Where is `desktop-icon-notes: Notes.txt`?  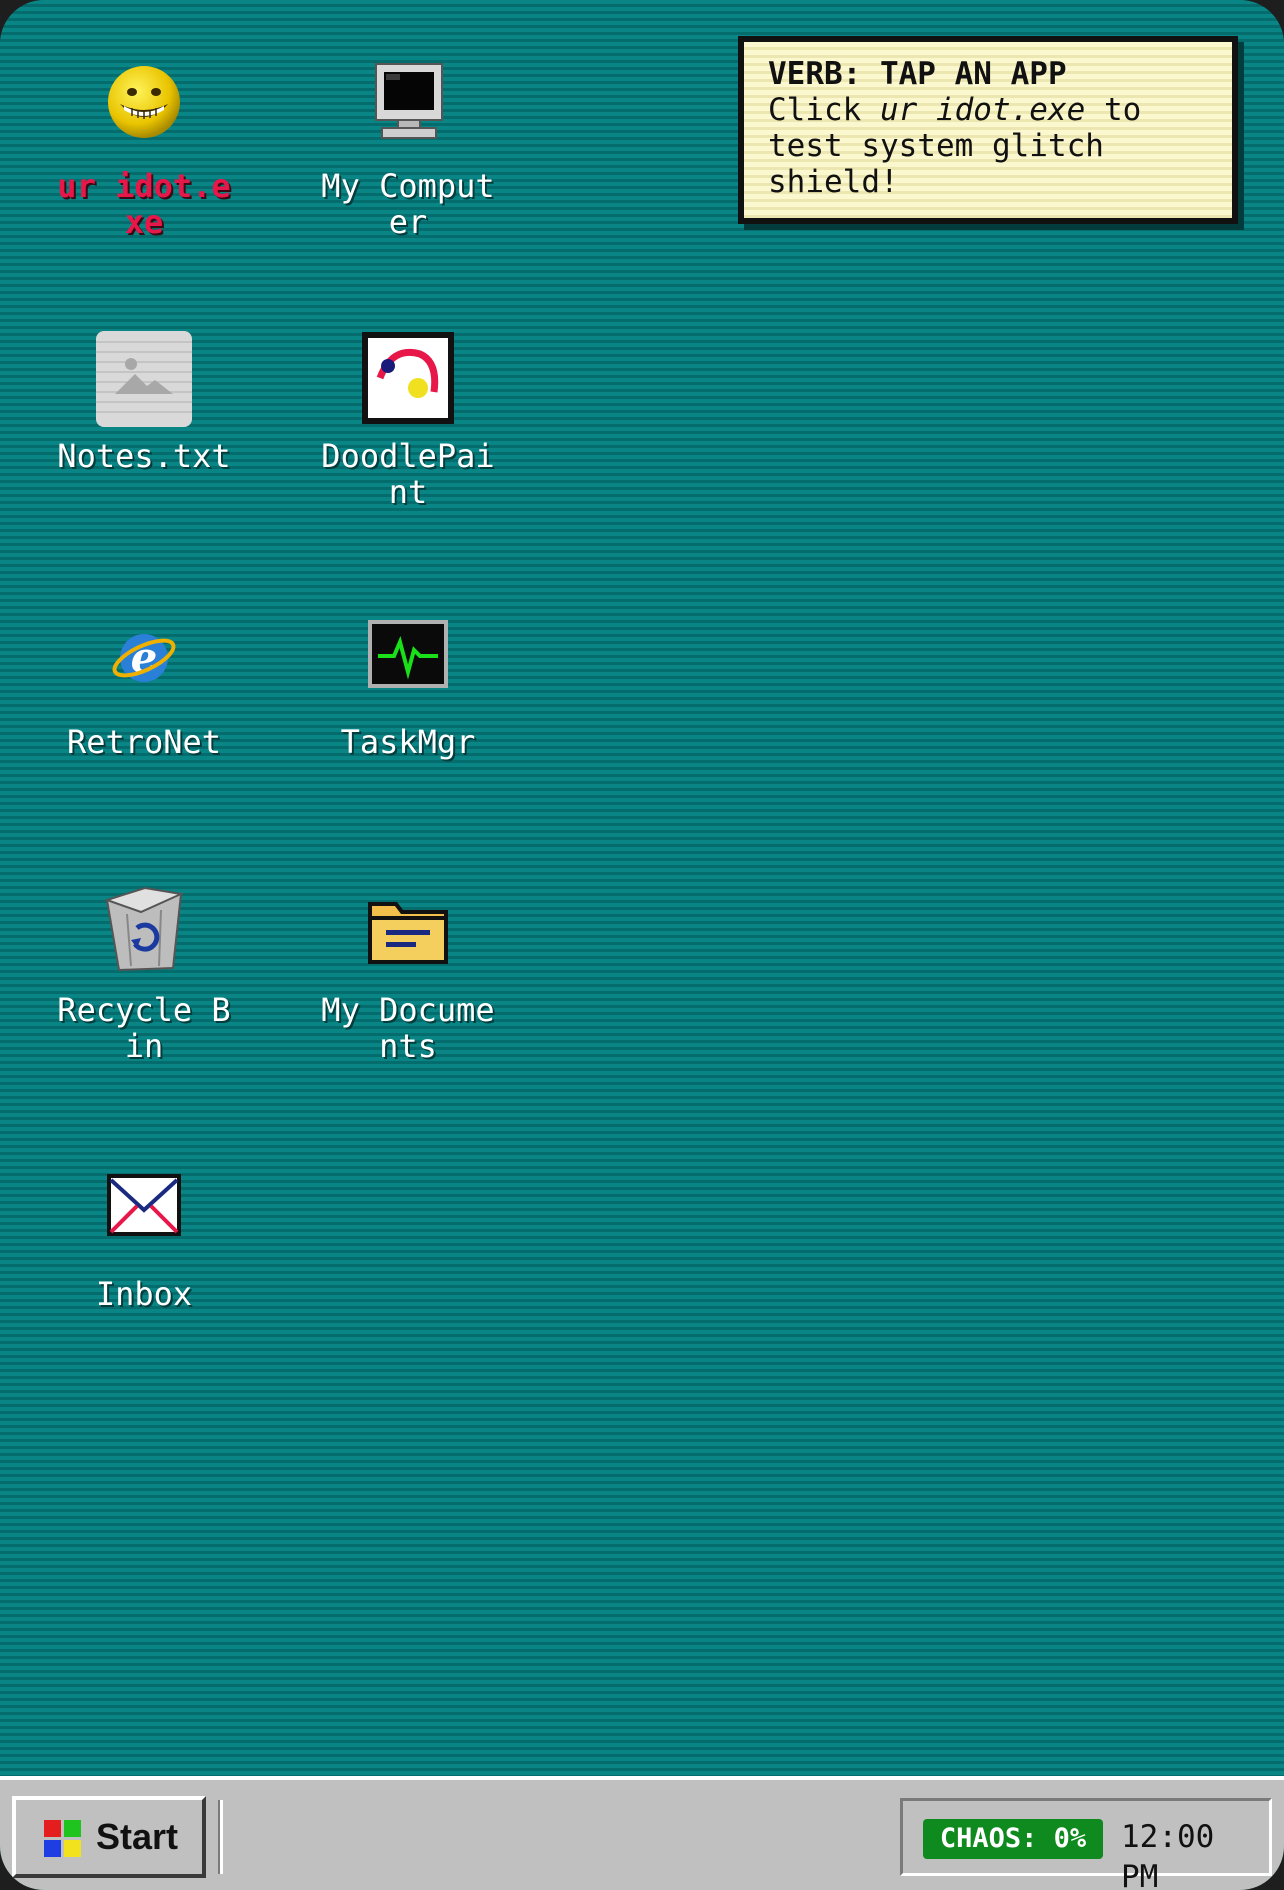 desktop-icon-notes: Notes.txt is located at coordinates (144, 402).